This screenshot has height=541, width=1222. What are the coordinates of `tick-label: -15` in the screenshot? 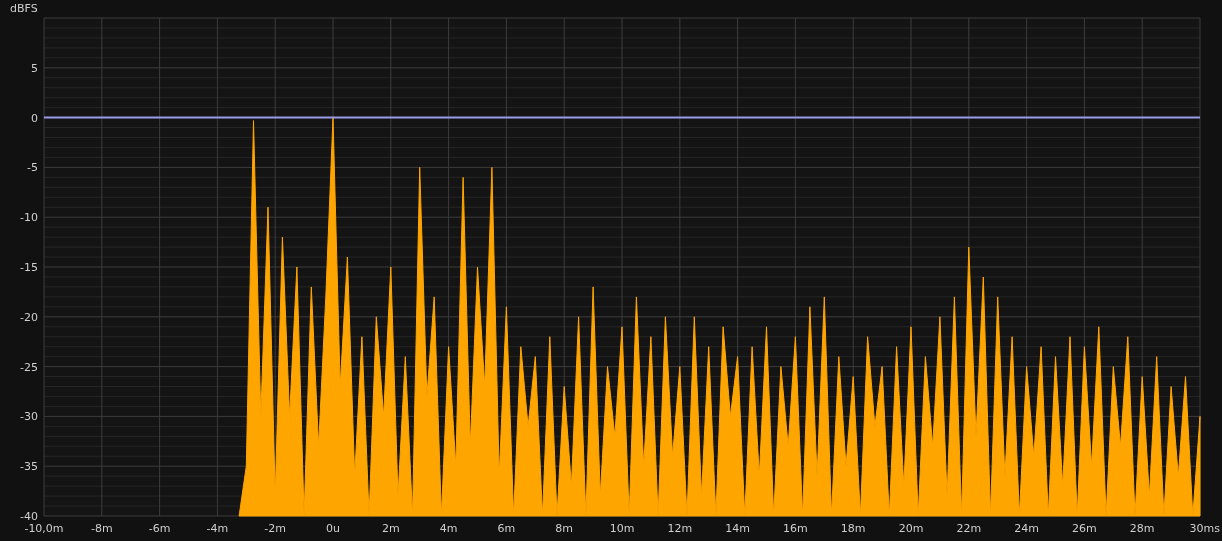 It's located at (29, 267).